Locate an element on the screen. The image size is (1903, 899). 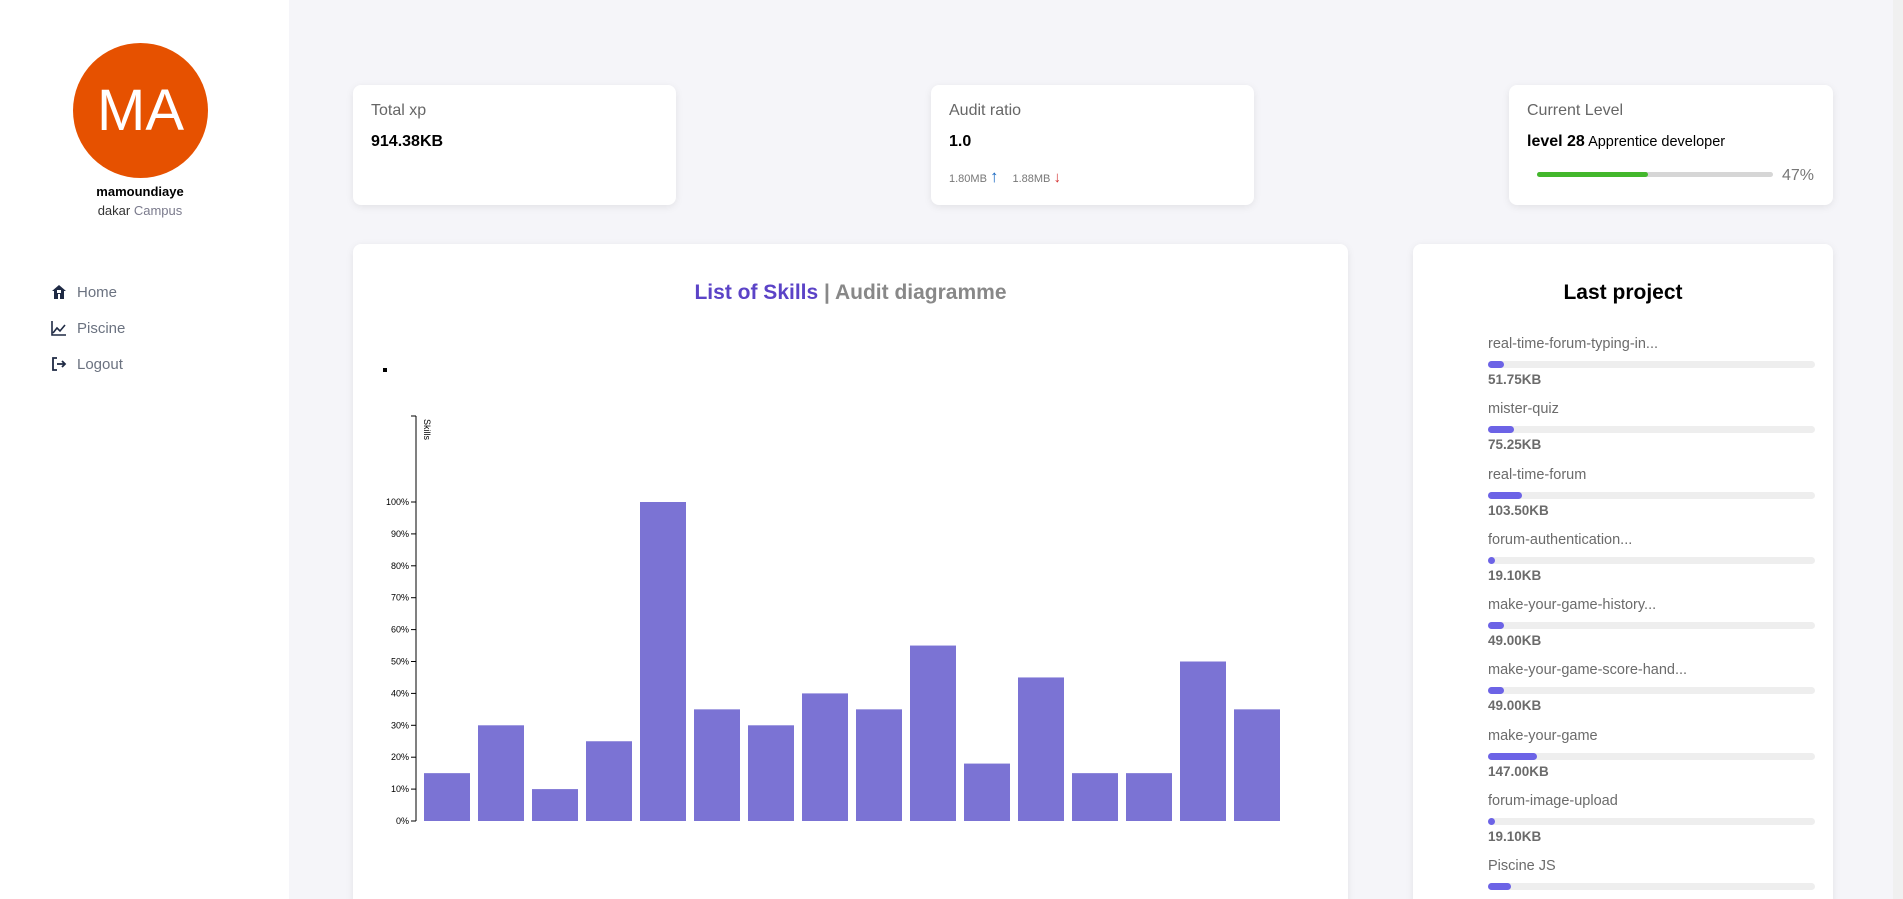
level-number: level 28 is located at coordinates (1556, 141).